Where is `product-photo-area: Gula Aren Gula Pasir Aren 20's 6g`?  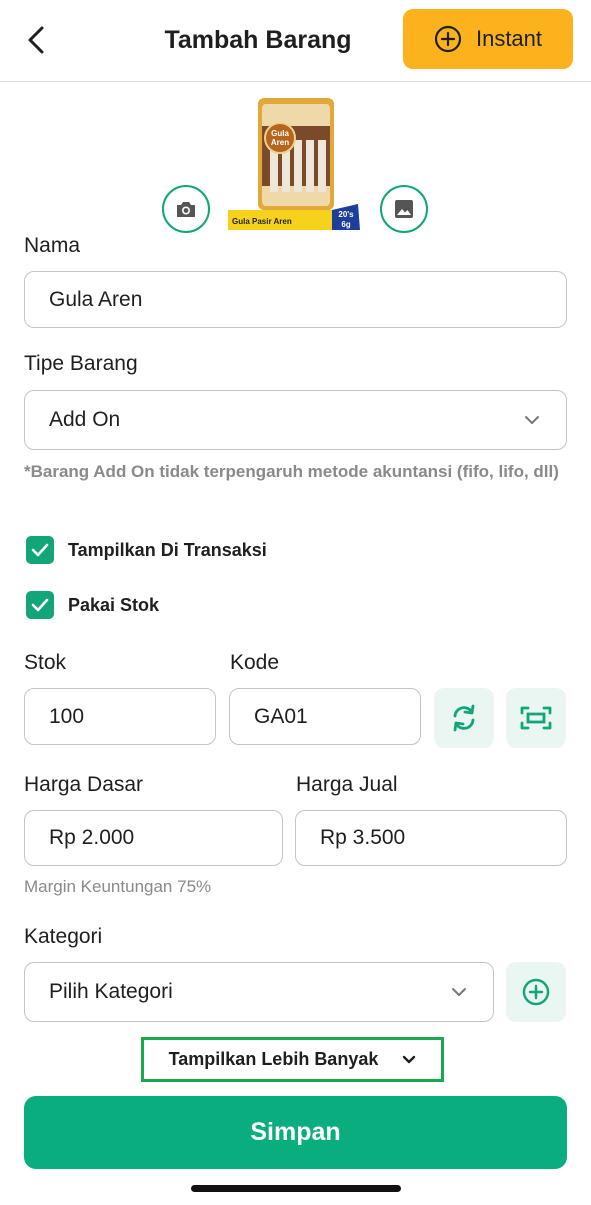 product-photo-area: Gula Aren Gula Pasir Aren 20's 6g is located at coordinates (295, 165).